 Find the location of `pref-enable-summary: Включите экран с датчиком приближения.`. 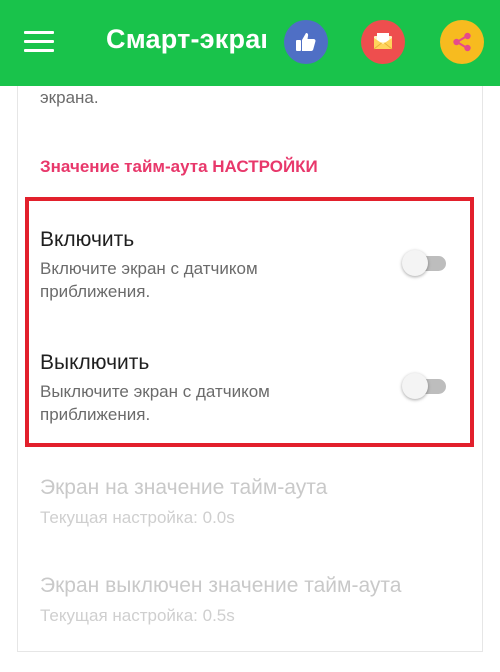

pref-enable-summary: Включите экран с датчиком приближения. is located at coordinates (149, 280).